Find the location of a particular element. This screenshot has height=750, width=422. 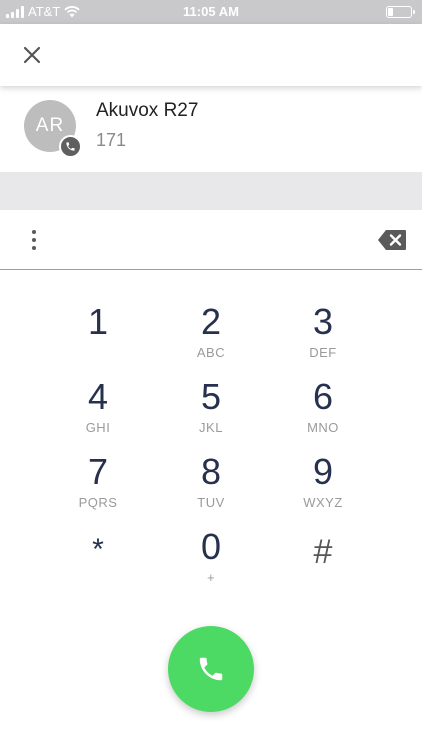

key-7: 7 PQRS is located at coordinates (98, 487).